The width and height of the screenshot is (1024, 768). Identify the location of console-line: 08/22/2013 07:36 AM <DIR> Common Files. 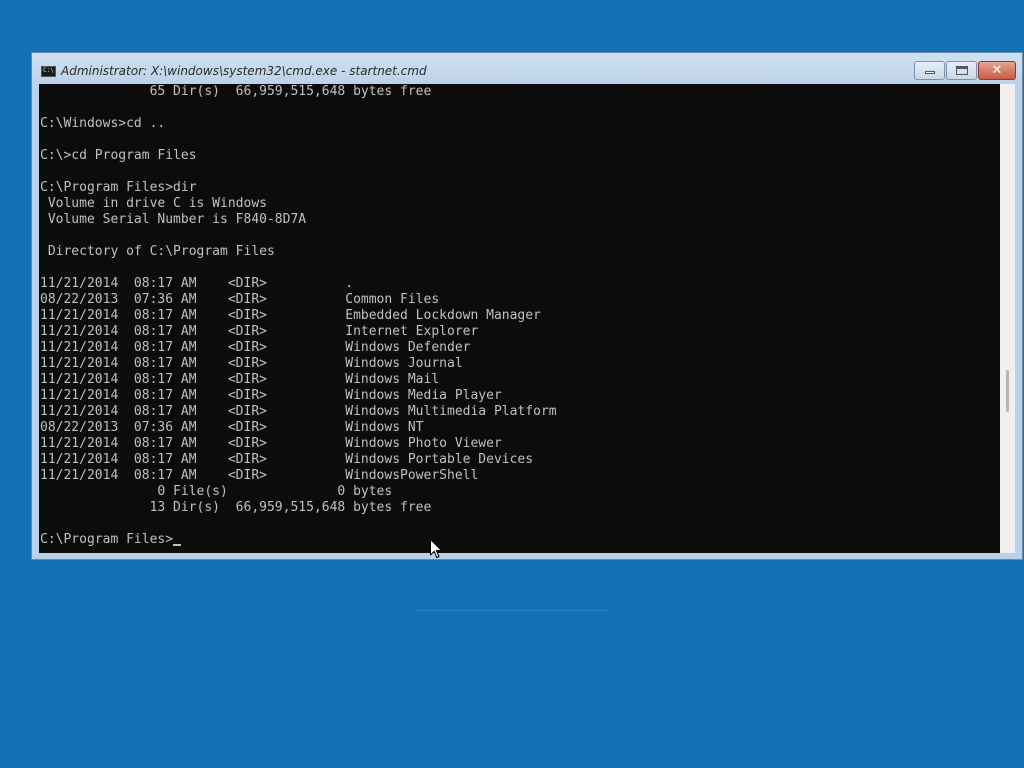
(240, 299).